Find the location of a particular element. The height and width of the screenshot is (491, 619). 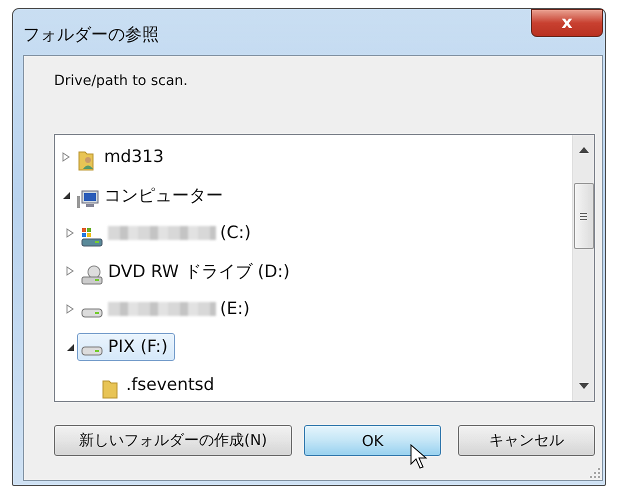

prompt-text: Drive/path to scan. is located at coordinates (121, 81).